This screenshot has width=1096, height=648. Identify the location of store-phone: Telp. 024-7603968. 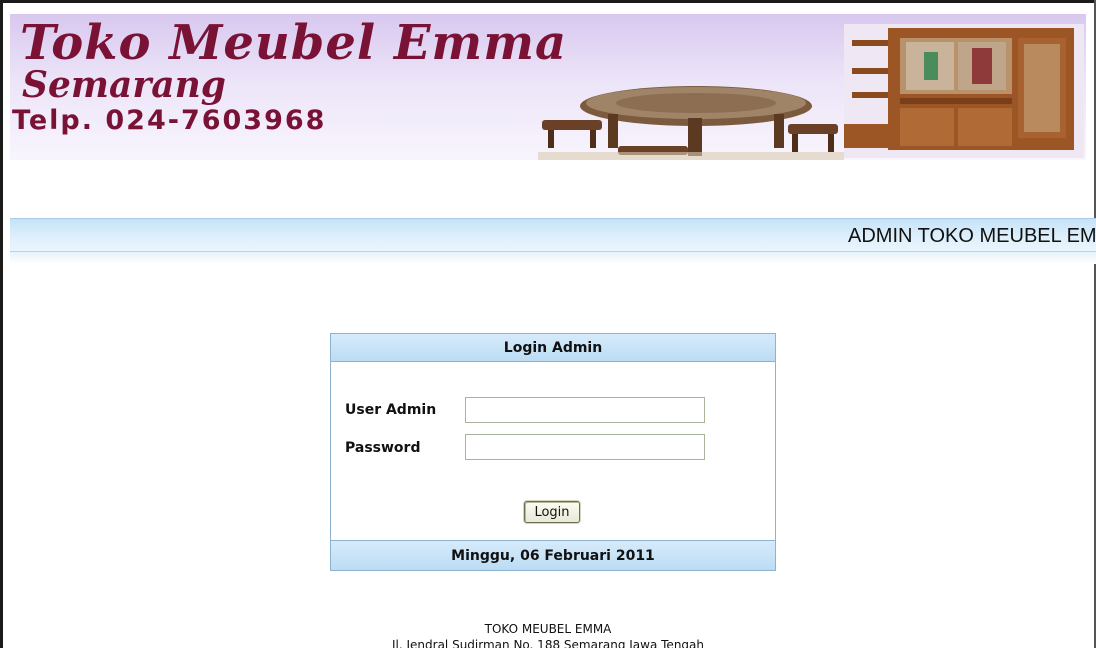
(169, 120).